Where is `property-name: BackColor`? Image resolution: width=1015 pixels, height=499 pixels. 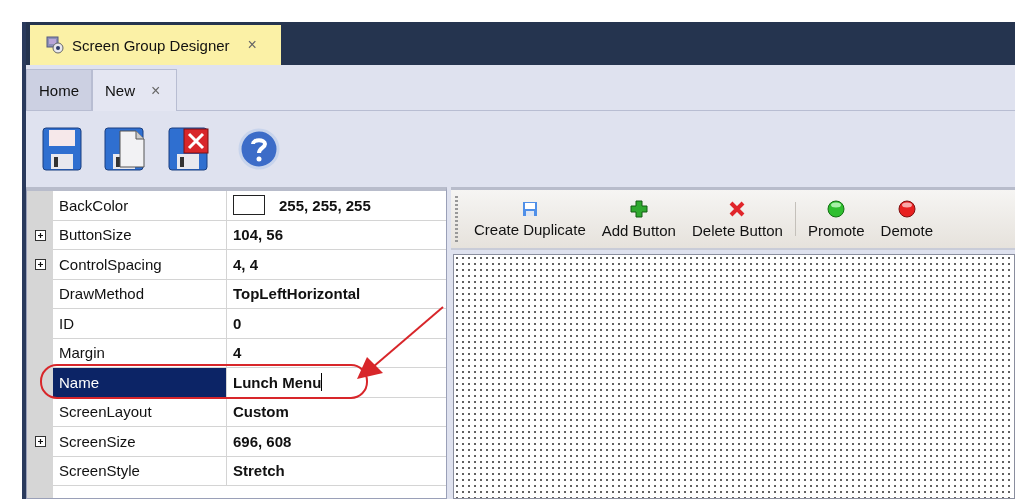 property-name: BackColor is located at coordinates (140, 206).